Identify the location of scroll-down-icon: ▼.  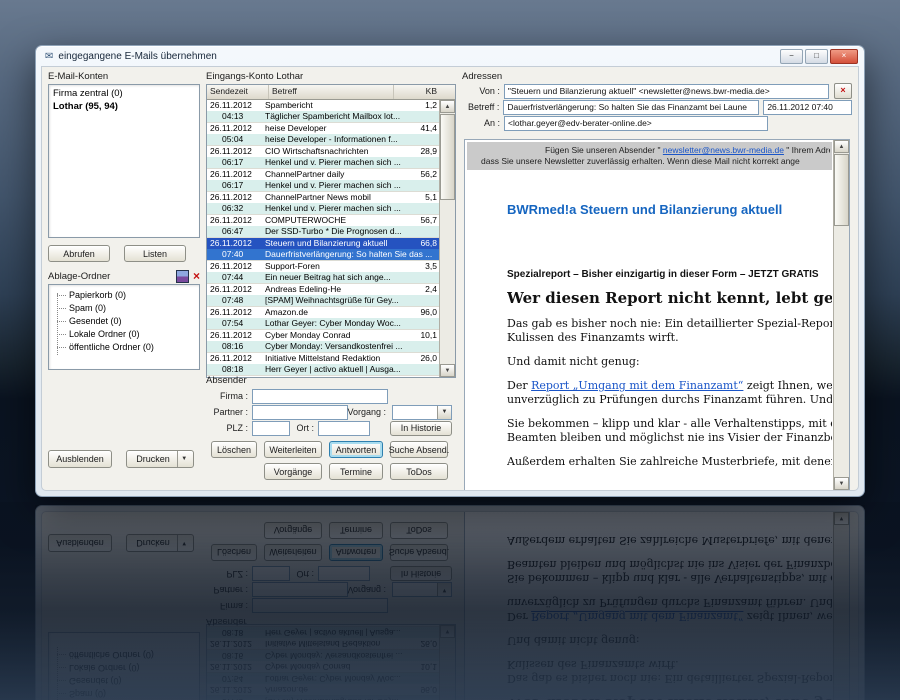
(841, 483).